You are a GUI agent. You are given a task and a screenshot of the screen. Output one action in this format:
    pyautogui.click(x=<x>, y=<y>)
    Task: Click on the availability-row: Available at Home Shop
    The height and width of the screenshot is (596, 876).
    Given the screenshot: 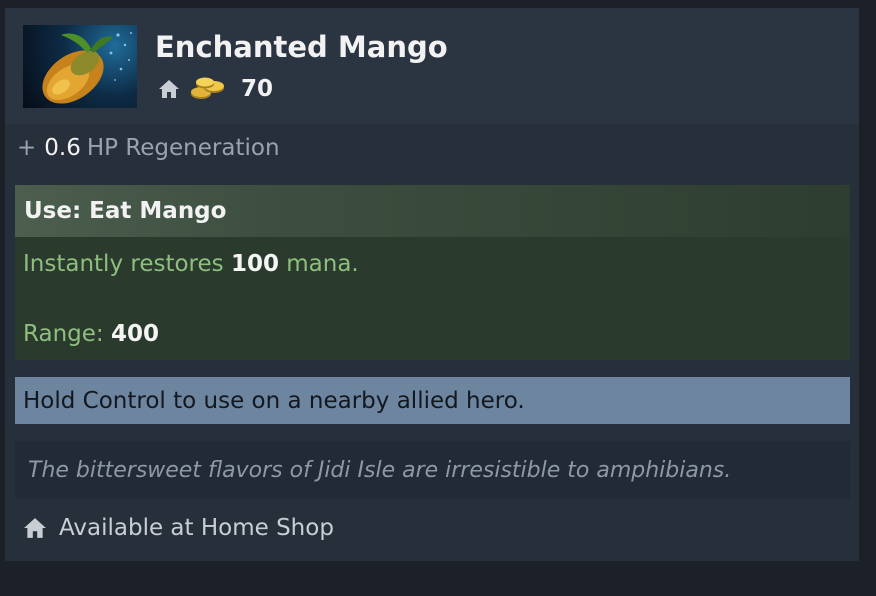 What is the action you would take?
    pyautogui.click(x=178, y=528)
    